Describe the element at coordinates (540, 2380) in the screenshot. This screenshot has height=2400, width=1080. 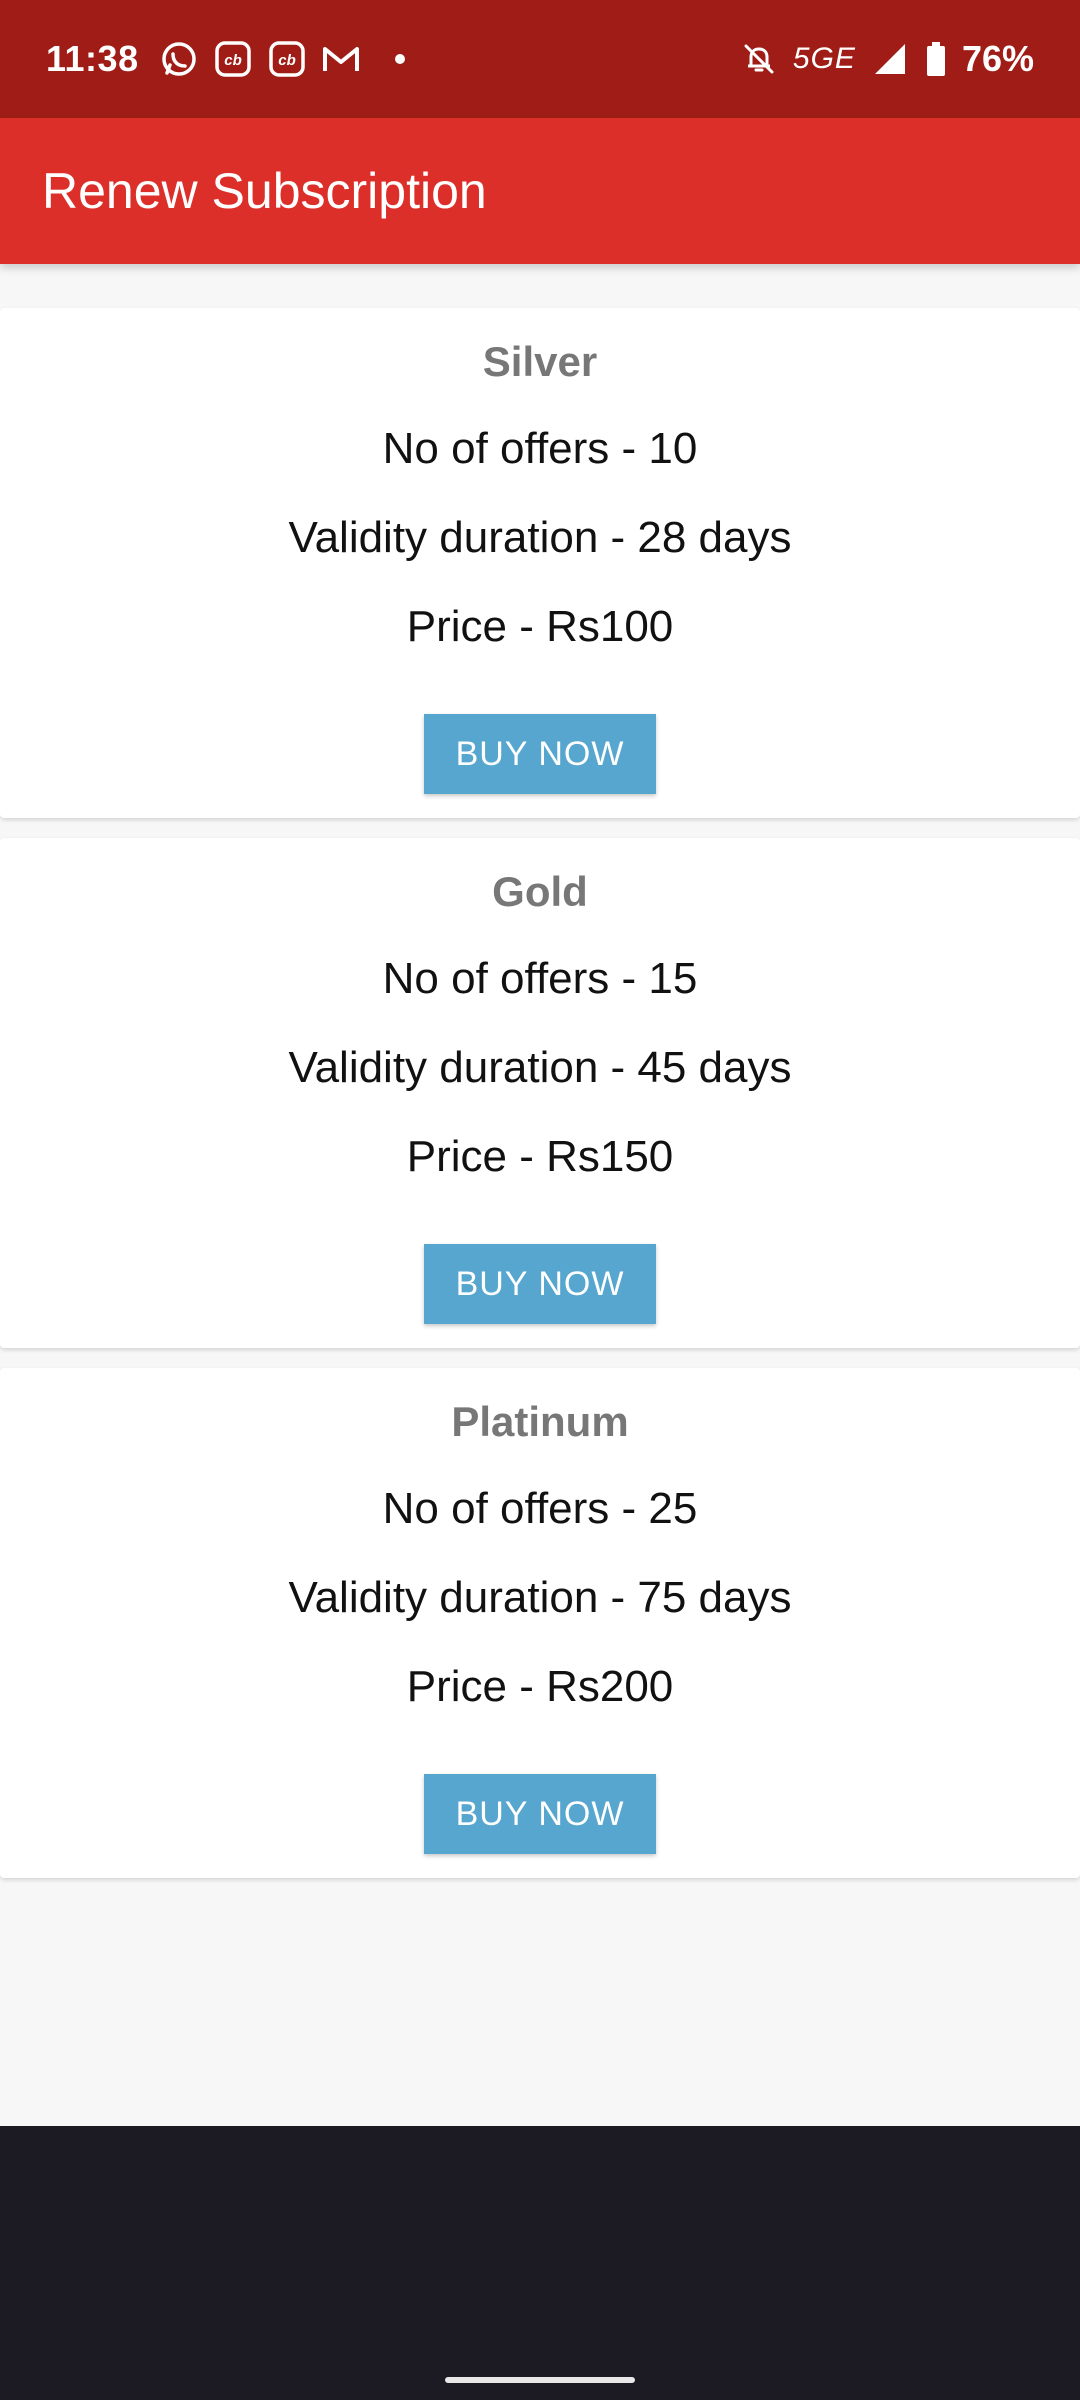
I see `home-gesture-handle` at that location.